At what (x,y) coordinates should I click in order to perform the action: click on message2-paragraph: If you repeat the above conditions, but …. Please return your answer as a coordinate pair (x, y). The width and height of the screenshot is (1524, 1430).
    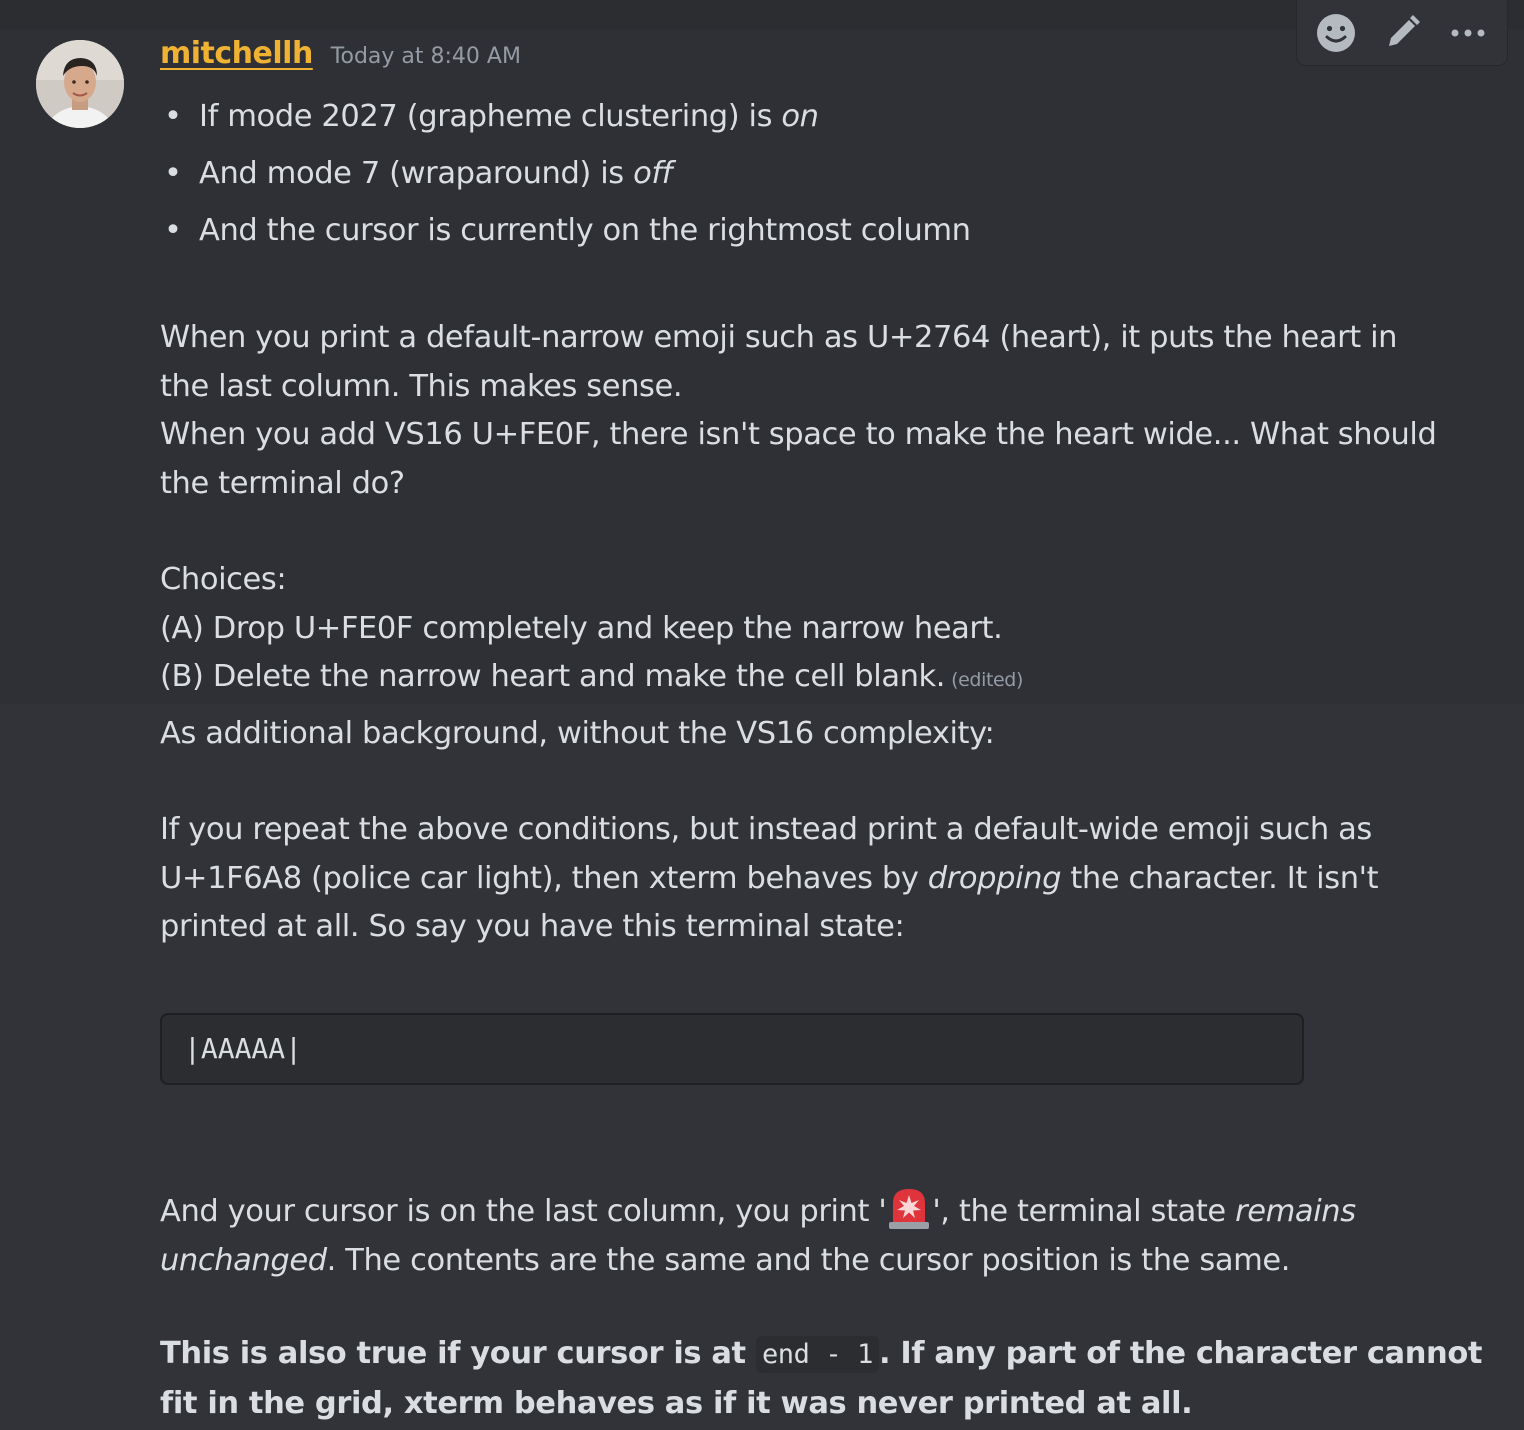
    Looking at the image, I should click on (769, 879).